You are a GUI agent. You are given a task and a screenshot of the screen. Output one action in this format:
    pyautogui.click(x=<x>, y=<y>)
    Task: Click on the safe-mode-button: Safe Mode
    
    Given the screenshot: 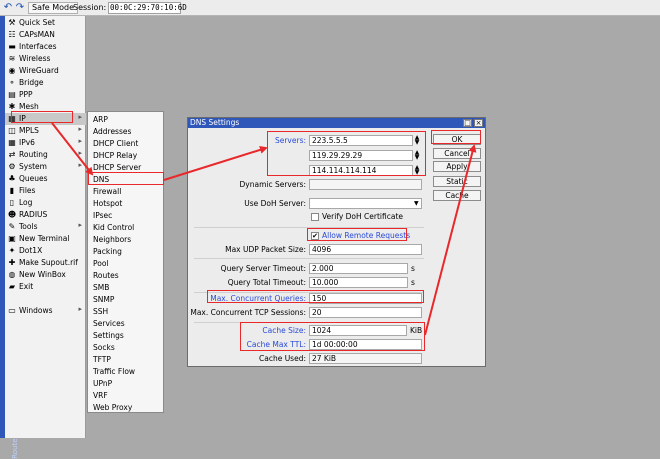 What is the action you would take?
    pyautogui.click(x=53, y=8)
    